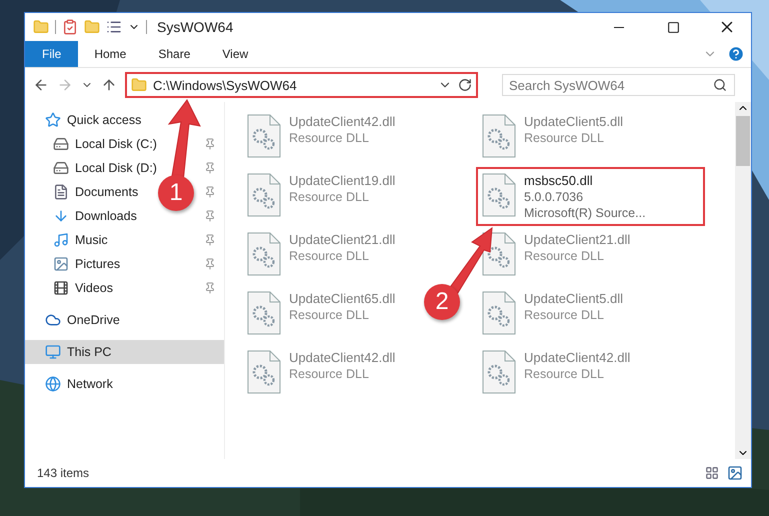 The height and width of the screenshot is (516, 769). Describe the element at coordinates (735, 473) in the screenshot. I see `large-icons-view-icon` at that location.